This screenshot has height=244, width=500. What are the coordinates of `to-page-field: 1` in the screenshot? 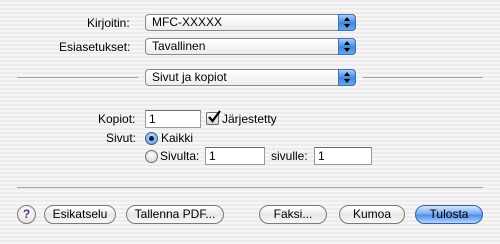 It's located at (343, 156).